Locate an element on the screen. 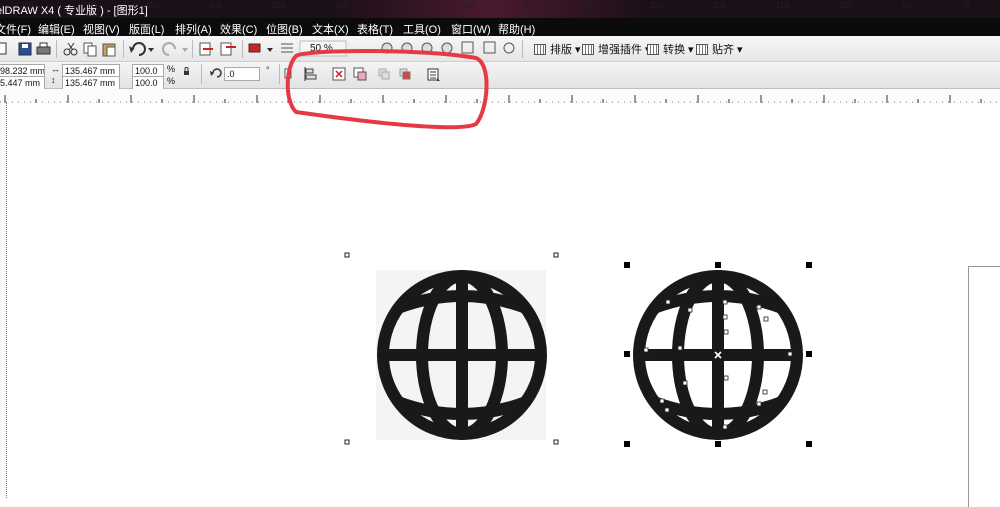 This screenshot has width=1000, height=507. convert-label: 转换 is located at coordinates (674, 50).